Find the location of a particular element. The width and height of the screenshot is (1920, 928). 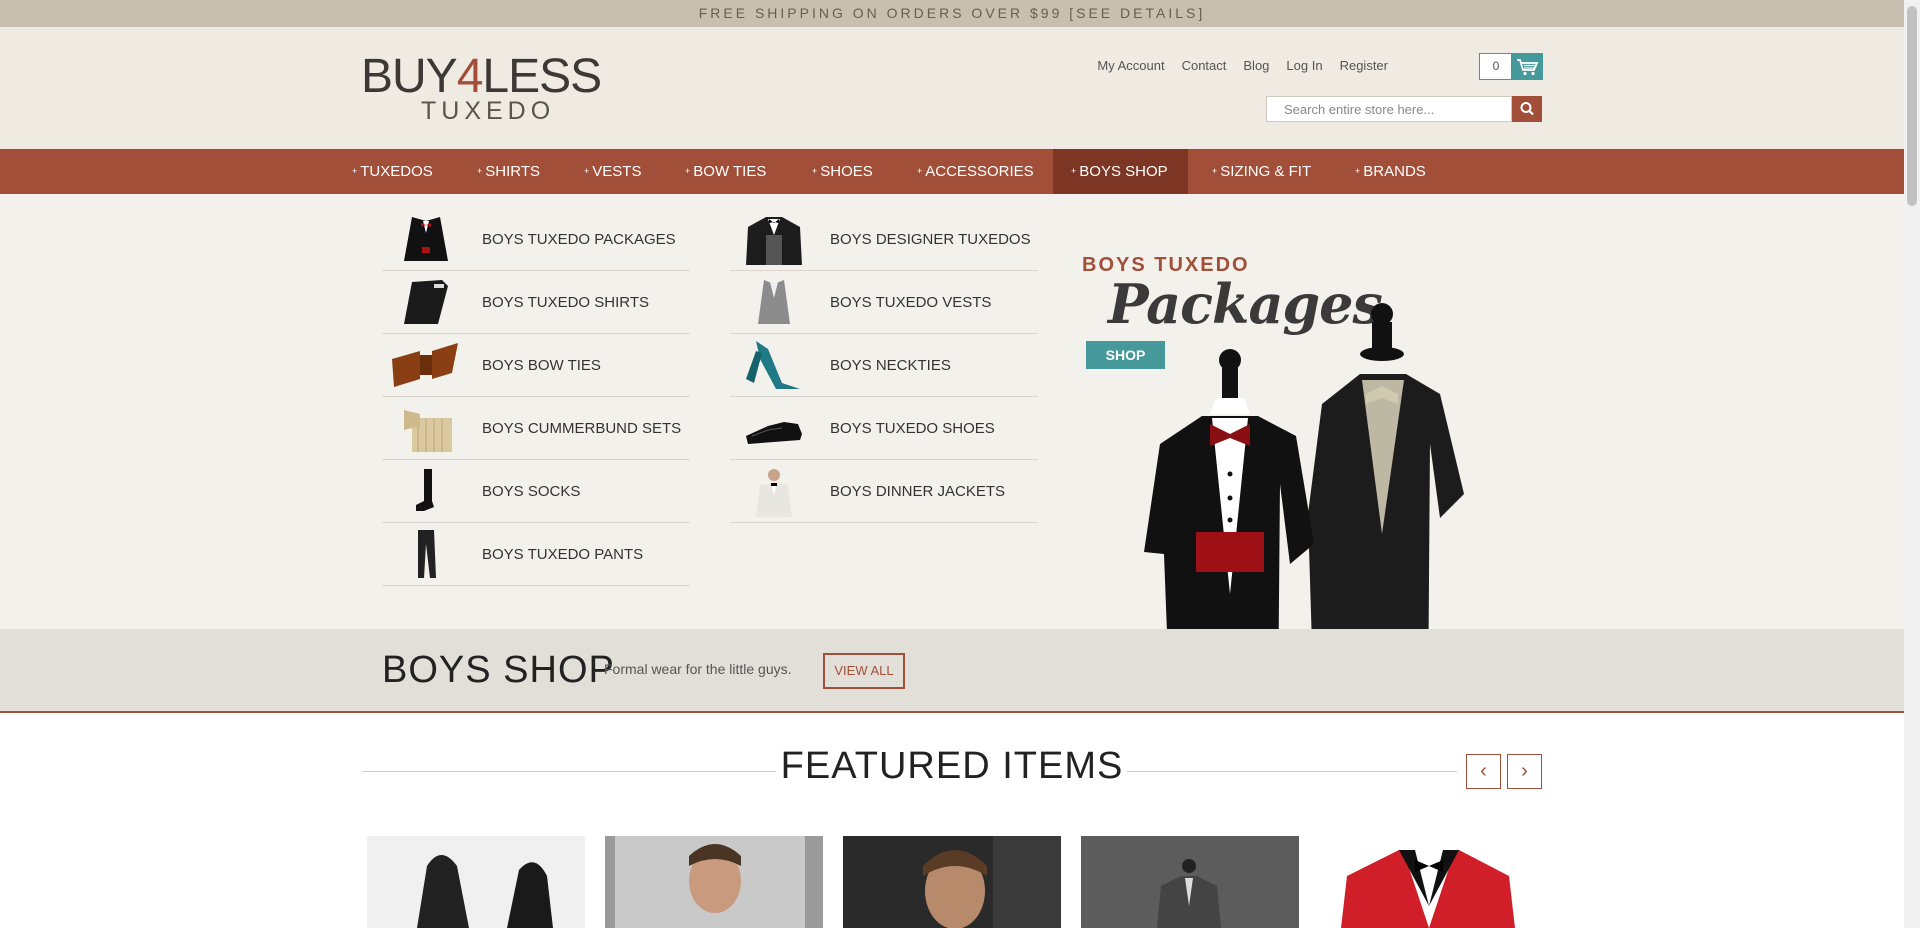

product-card-suit-gray is located at coordinates (714, 882).